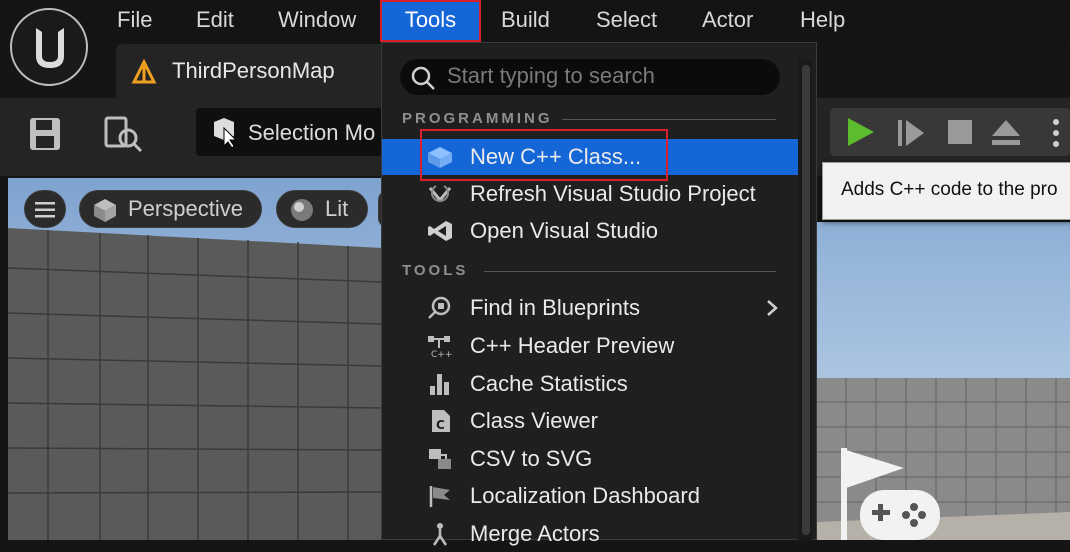 The width and height of the screenshot is (1070, 552). What do you see at coordinates (949, 189) in the screenshot?
I see `tooltip-text: Adds C++ code to the pro` at bounding box center [949, 189].